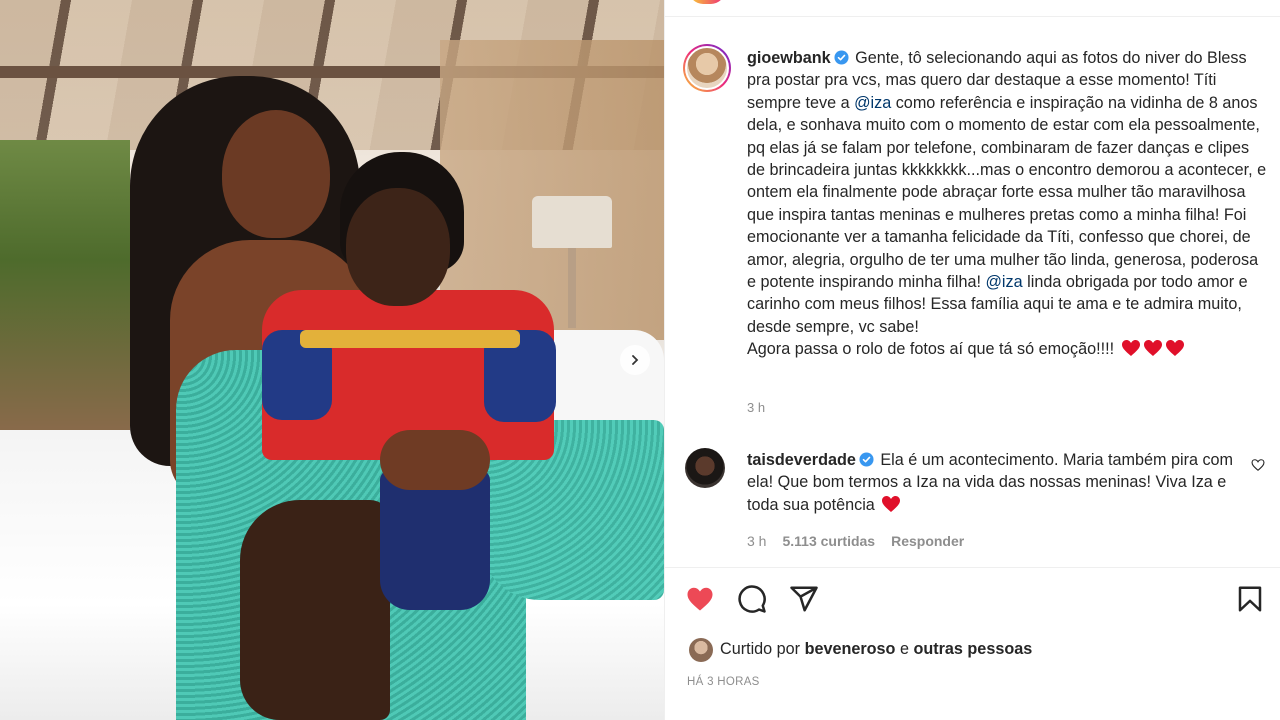  Describe the element at coordinates (828, 541) in the screenshot. I see `comment-likes: 5.113 curtidas` at that location.